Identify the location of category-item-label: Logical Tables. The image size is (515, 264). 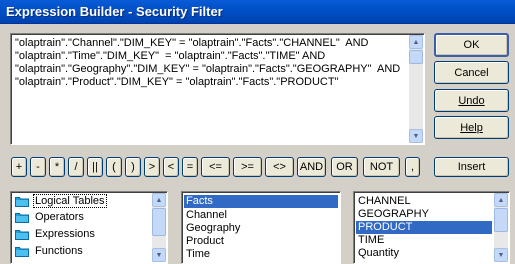
(70, 201).